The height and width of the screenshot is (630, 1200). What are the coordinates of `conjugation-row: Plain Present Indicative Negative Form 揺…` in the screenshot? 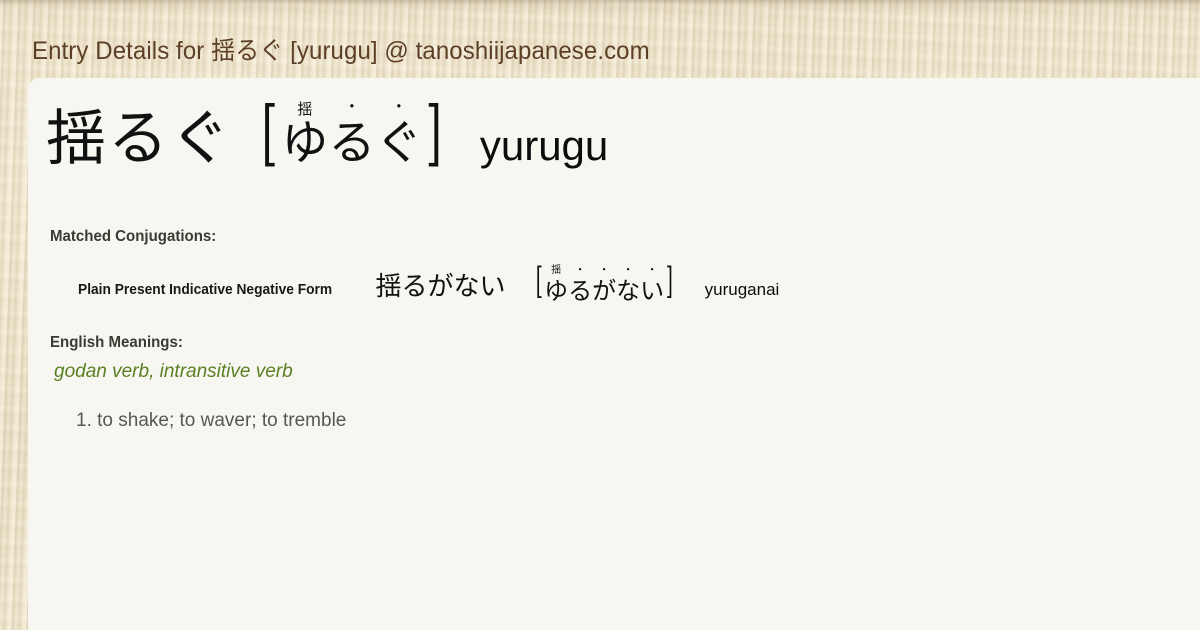 It's located at (428, 282).